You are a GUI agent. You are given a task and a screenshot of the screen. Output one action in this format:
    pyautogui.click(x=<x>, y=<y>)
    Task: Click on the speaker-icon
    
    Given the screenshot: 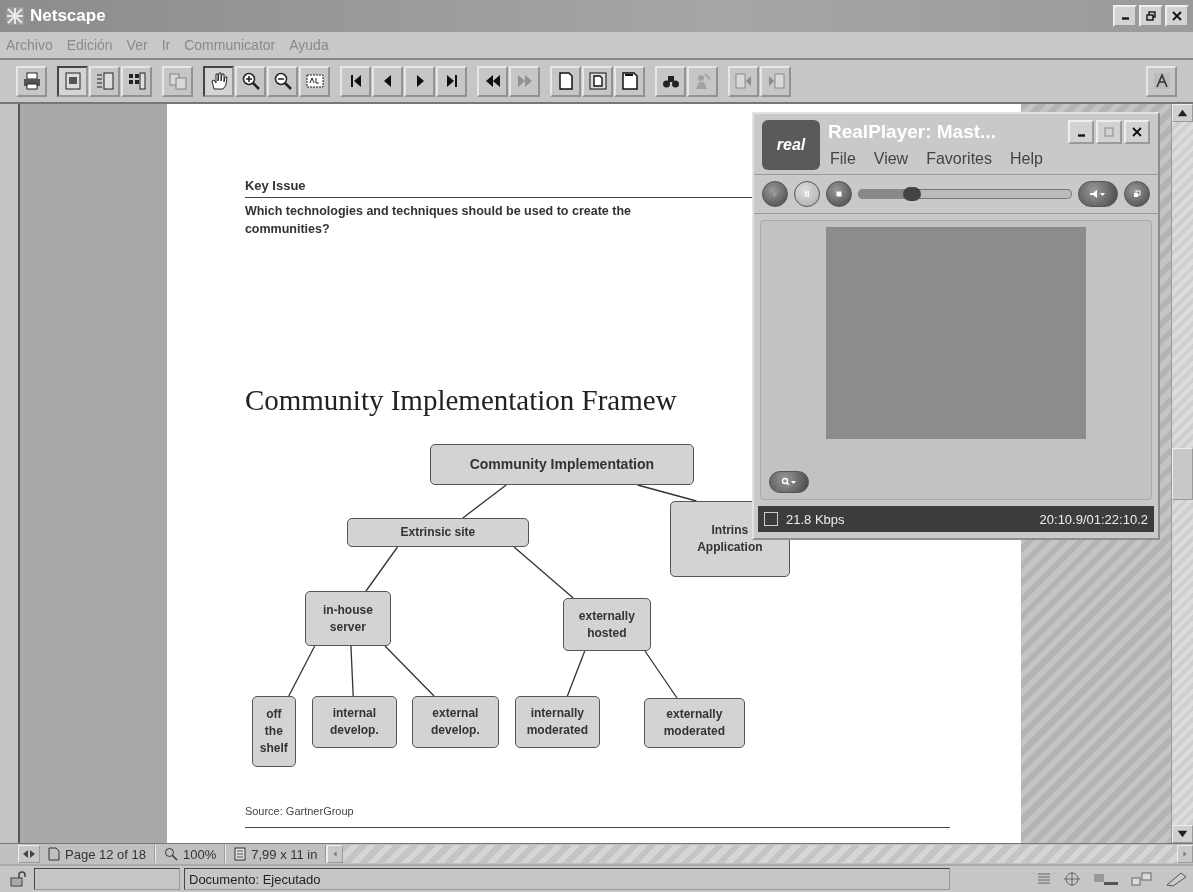 What is the action you would take?
    pyautogui.click(x=1098, y=194)
    